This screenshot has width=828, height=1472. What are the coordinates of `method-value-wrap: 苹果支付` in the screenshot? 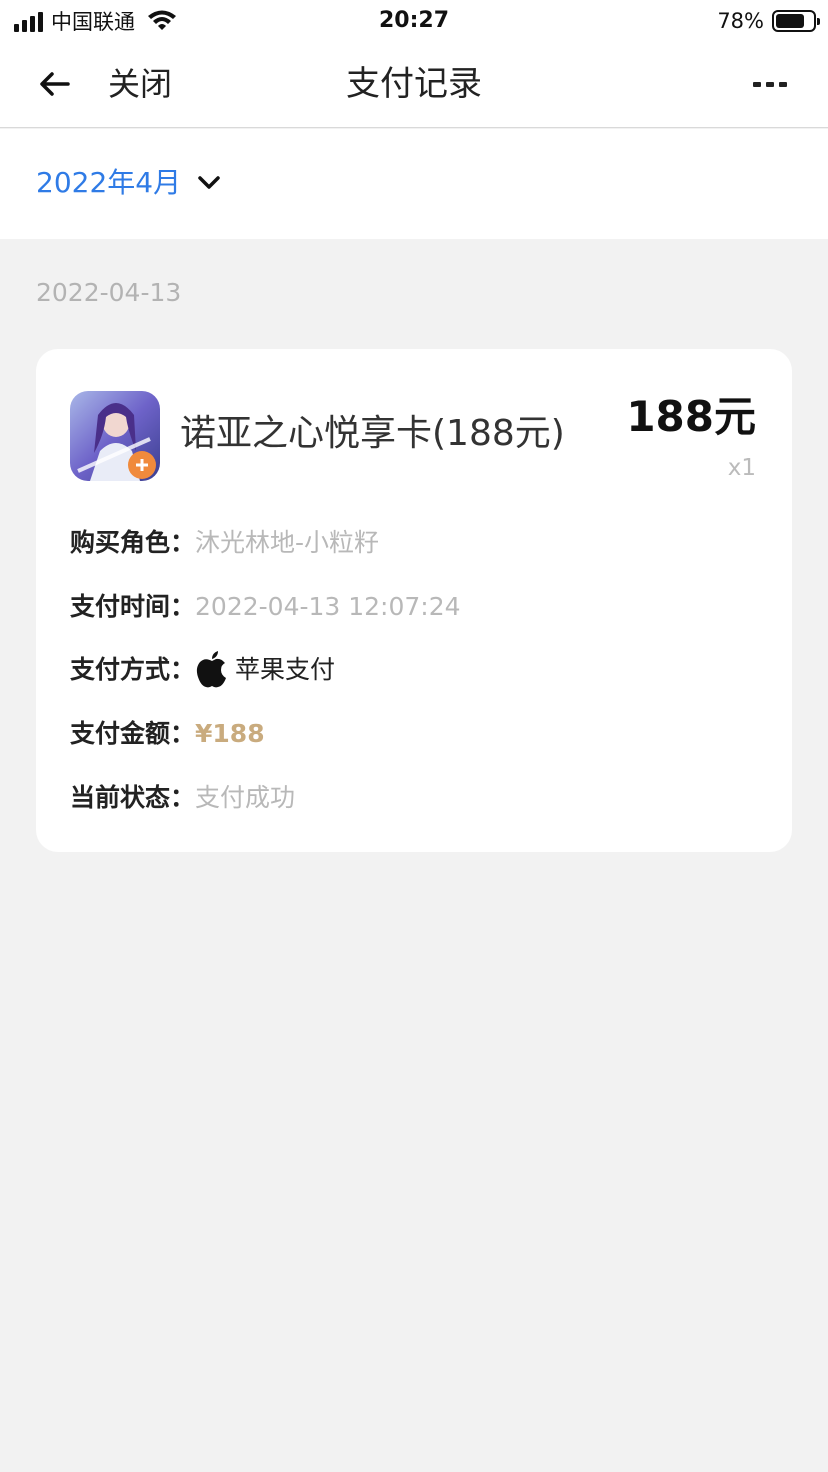 It's located at (265, 670).